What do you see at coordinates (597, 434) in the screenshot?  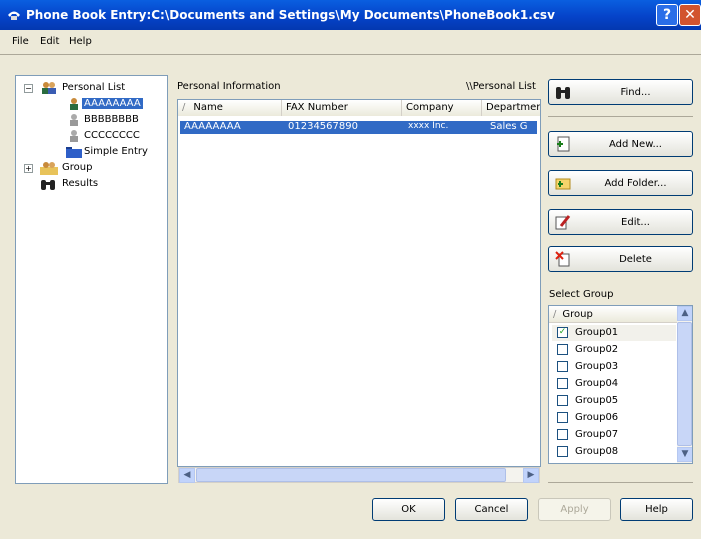 I see `group-item-label: Group07` at bounding box center [597, 434].